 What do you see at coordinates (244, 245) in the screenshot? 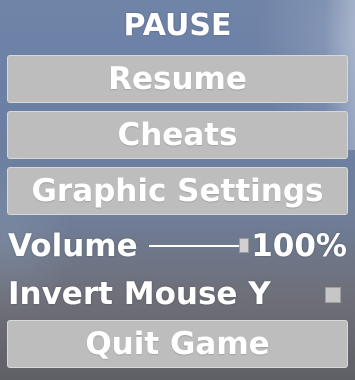
I see `volume-slider-handle` at bounding box center [244, 245].